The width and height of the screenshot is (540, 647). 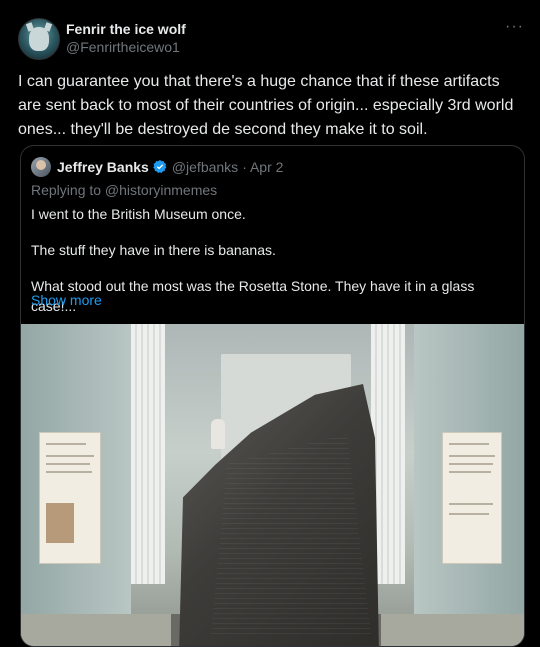 What do you see at coordinates (472, 498) in the screenshot?
I see `info-sign-right` at bounding box center [472, 498].